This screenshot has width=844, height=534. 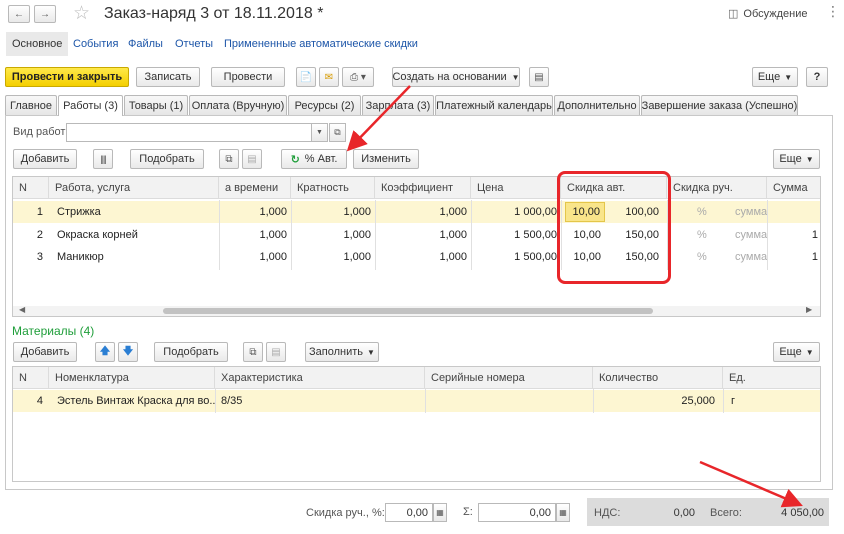 What do you see at coordinates (378, 118) in the screenshot?
I see `arrow-to-auto-discount` at bounding box center [378, 118].